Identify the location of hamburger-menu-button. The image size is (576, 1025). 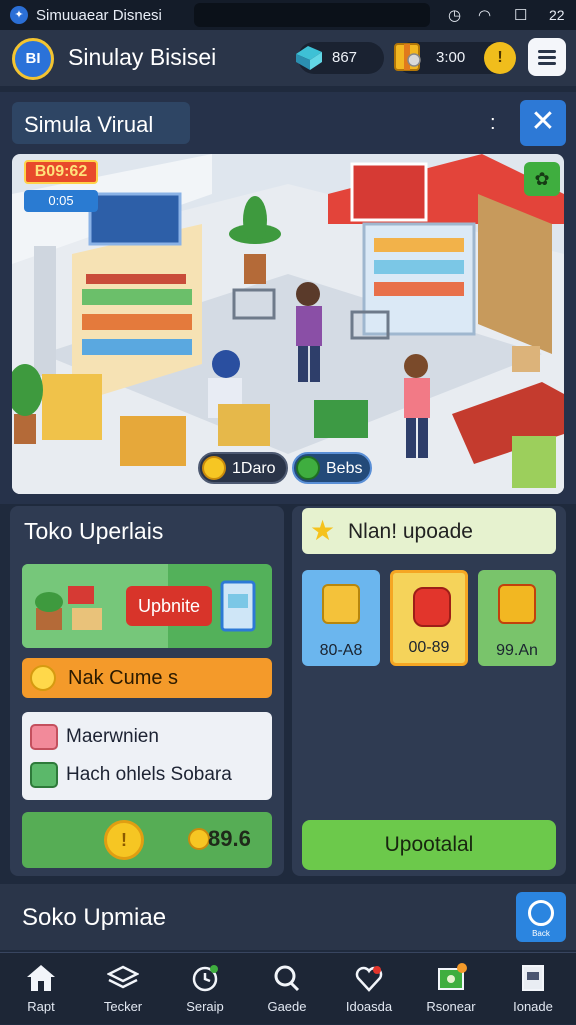
(547, 57).